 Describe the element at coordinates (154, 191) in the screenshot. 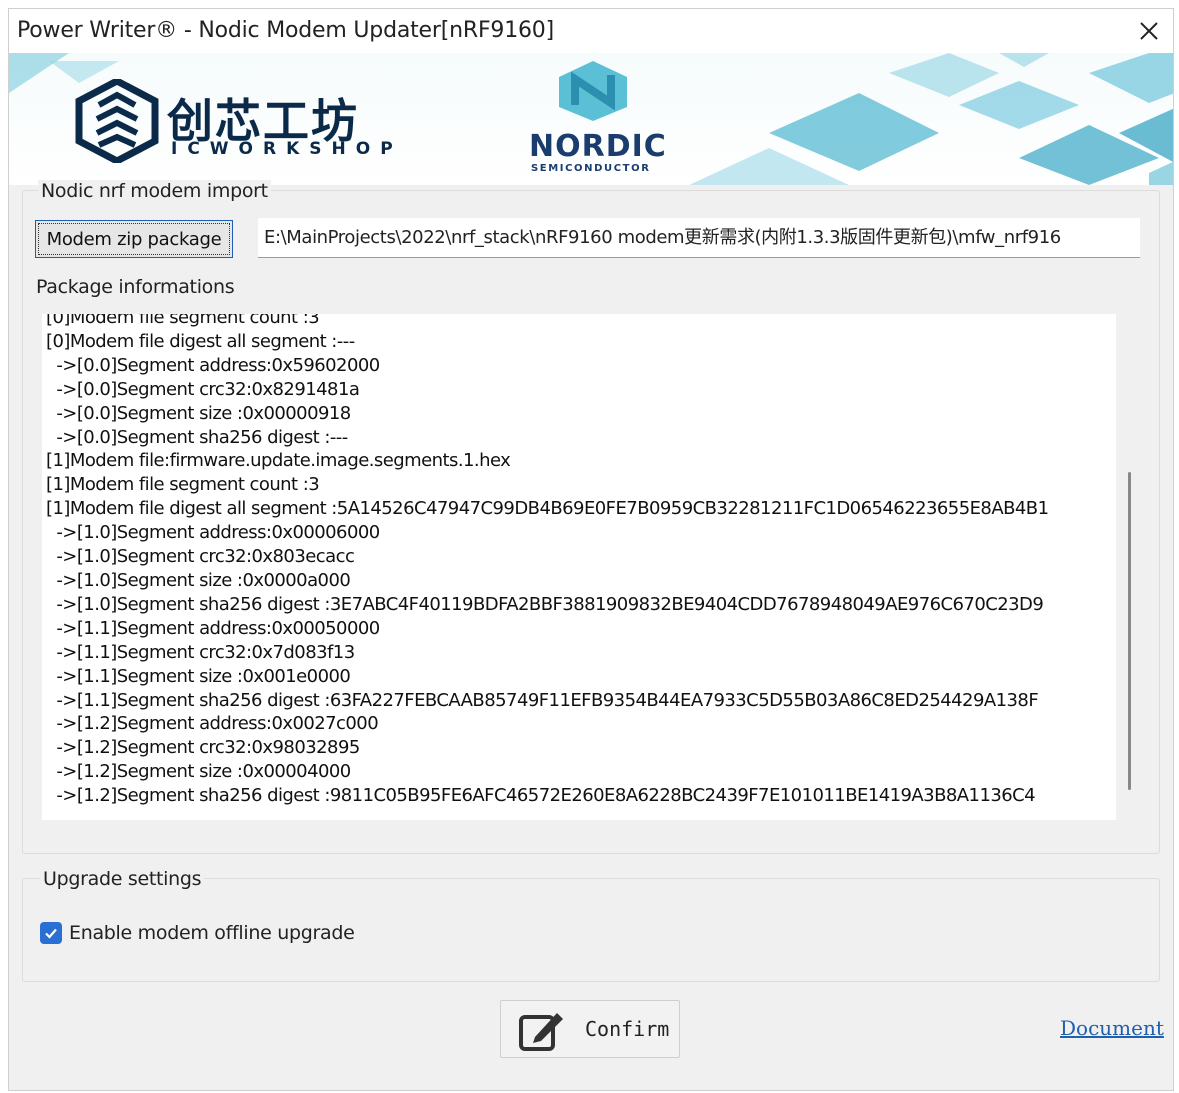

I see `modem-import-group-label: Nodic nrf modem import` at that location.